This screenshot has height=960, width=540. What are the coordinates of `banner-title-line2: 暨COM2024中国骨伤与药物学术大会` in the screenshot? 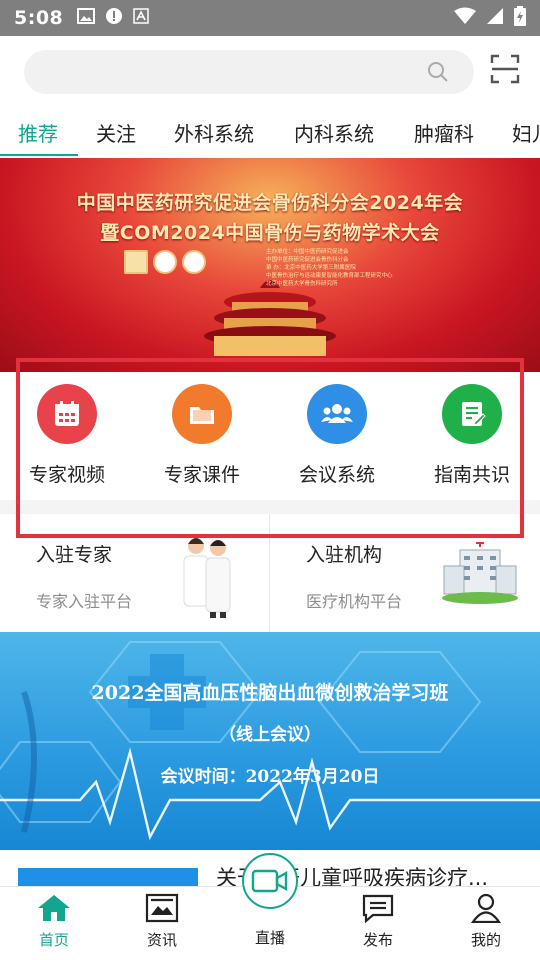 It's located at (270, 233).